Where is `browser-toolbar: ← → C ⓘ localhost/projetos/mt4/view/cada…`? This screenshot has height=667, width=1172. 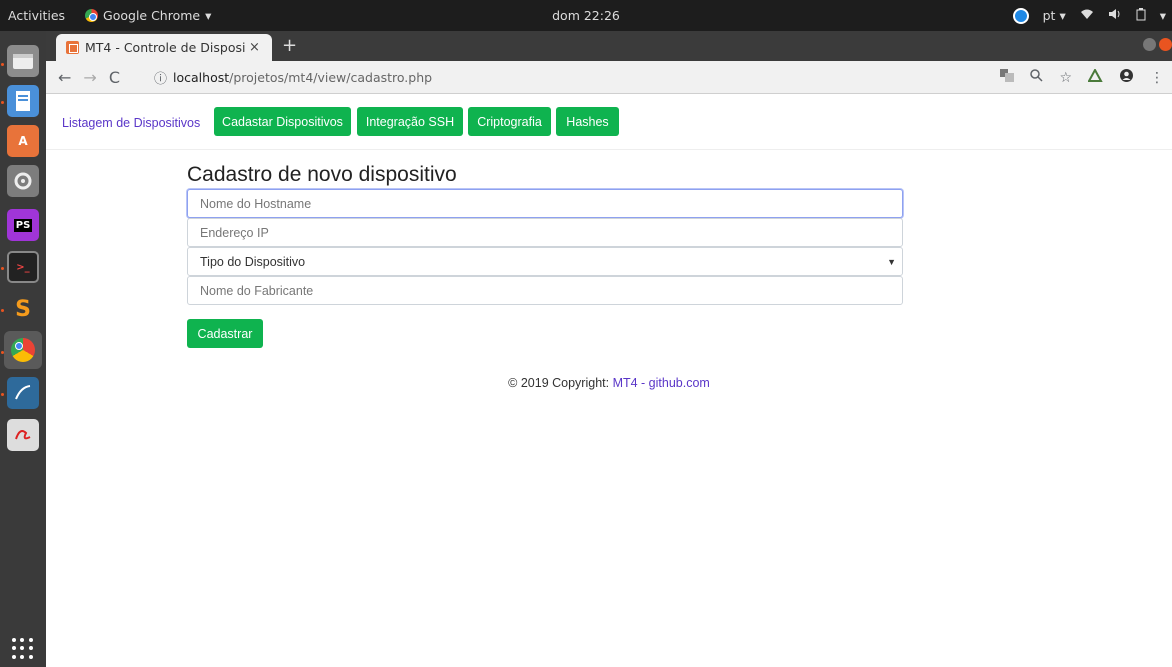 browser-toolbar: ← → C ⓘ localhost/projetos/mt4/view/cada… is located at coordinates (609, 77).